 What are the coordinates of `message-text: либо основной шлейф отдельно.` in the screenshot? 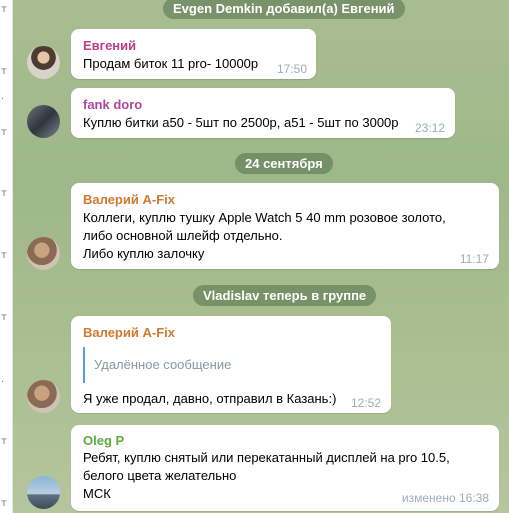 It's located at (183, 235).